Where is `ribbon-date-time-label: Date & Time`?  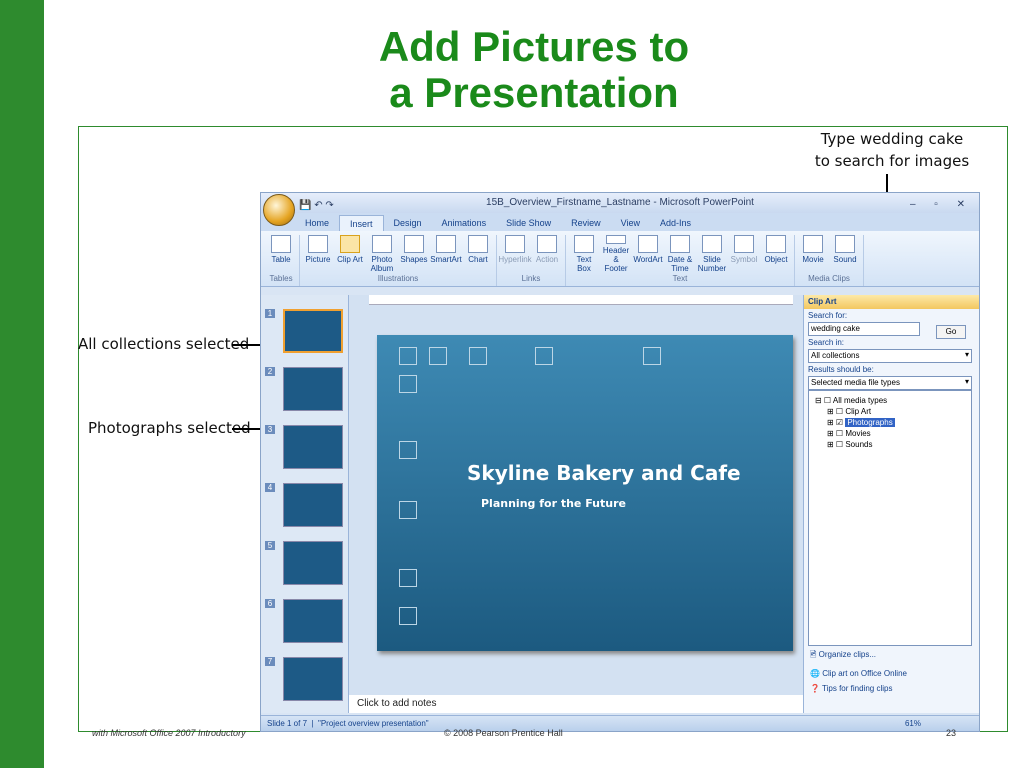
ribbon-date-time-label: Date & Time is located at coordinates (680, 264).